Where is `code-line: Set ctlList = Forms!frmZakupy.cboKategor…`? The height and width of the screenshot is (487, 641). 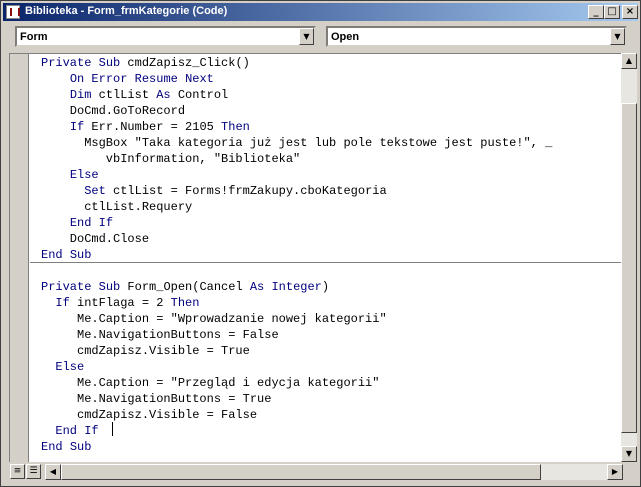 code-line: Set ctlList = Forms!frmZakupy.cboKategor… is located at coordinates (213, 191).